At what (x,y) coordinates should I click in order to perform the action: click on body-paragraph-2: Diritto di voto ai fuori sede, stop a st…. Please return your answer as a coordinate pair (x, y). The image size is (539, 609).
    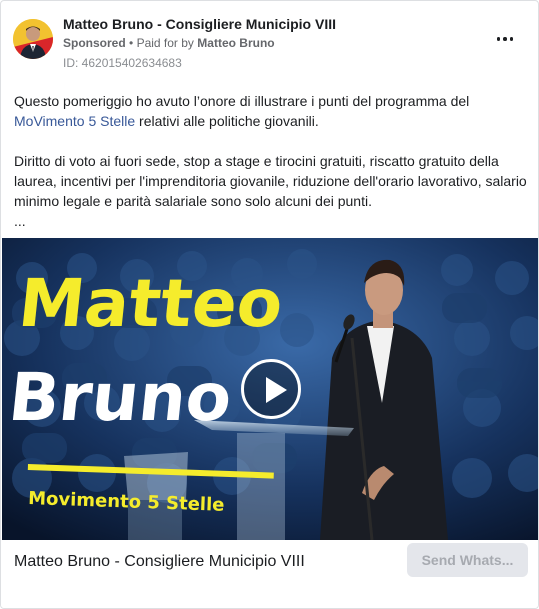
    Looking at the image, I should click on (270, 181).